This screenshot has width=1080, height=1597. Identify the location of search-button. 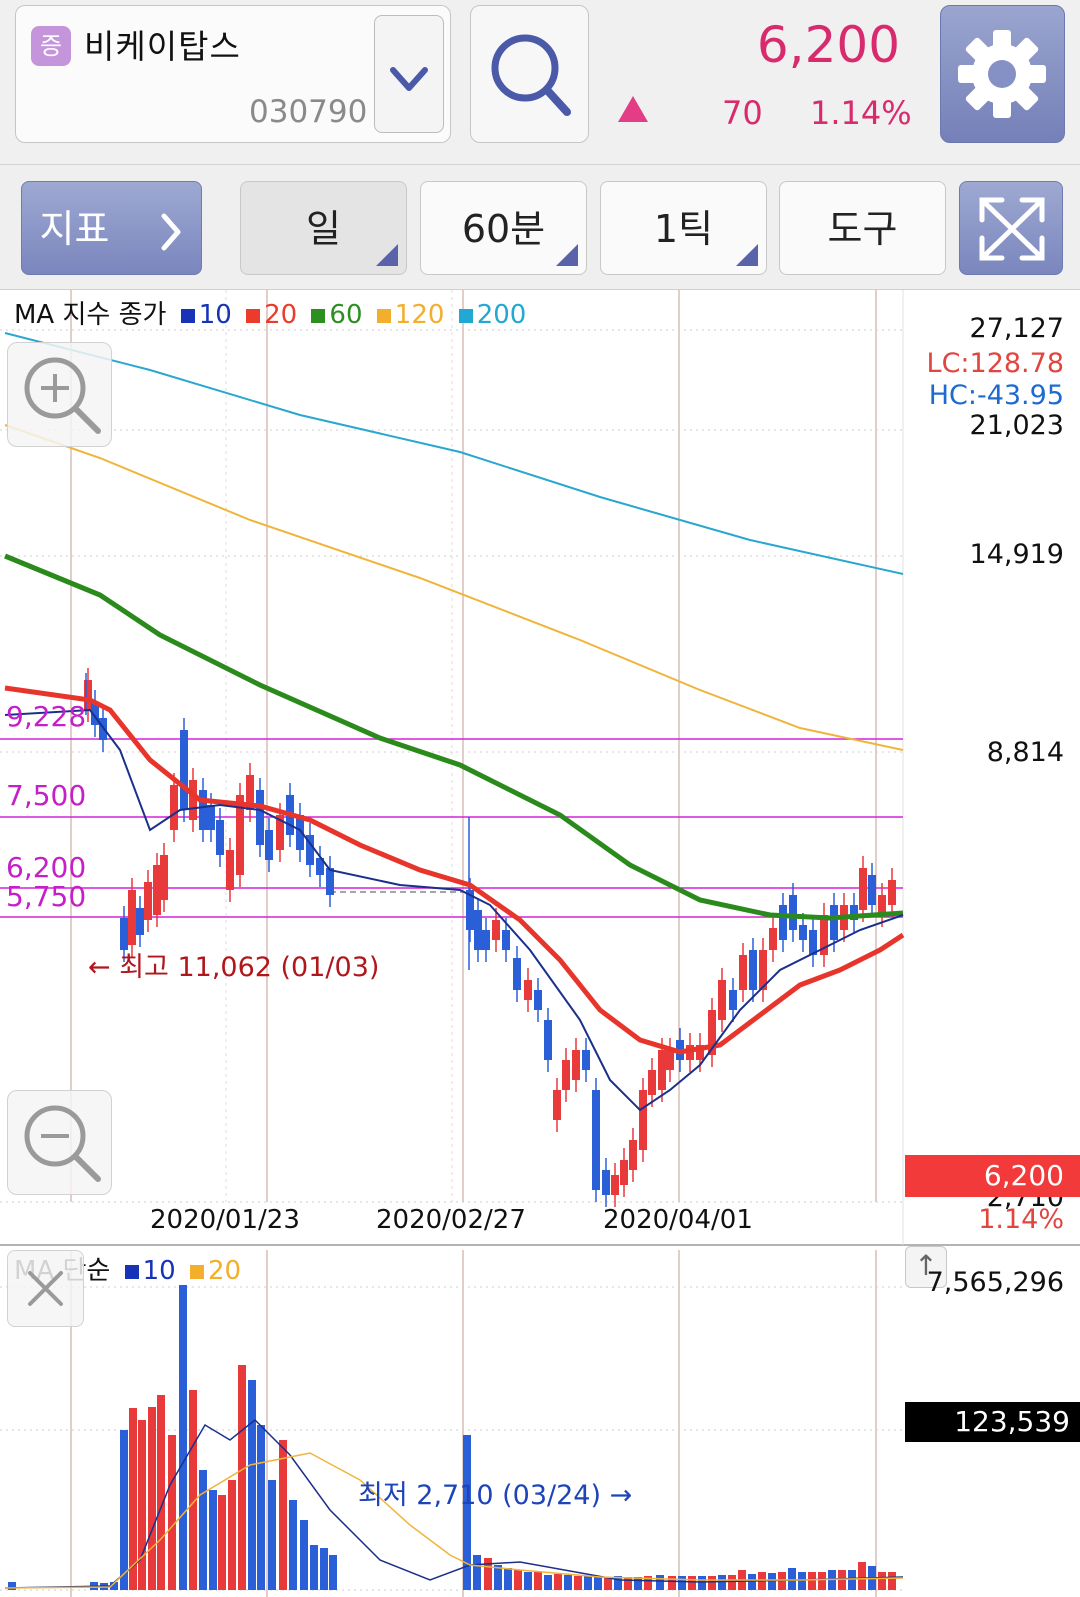
(529, 74).